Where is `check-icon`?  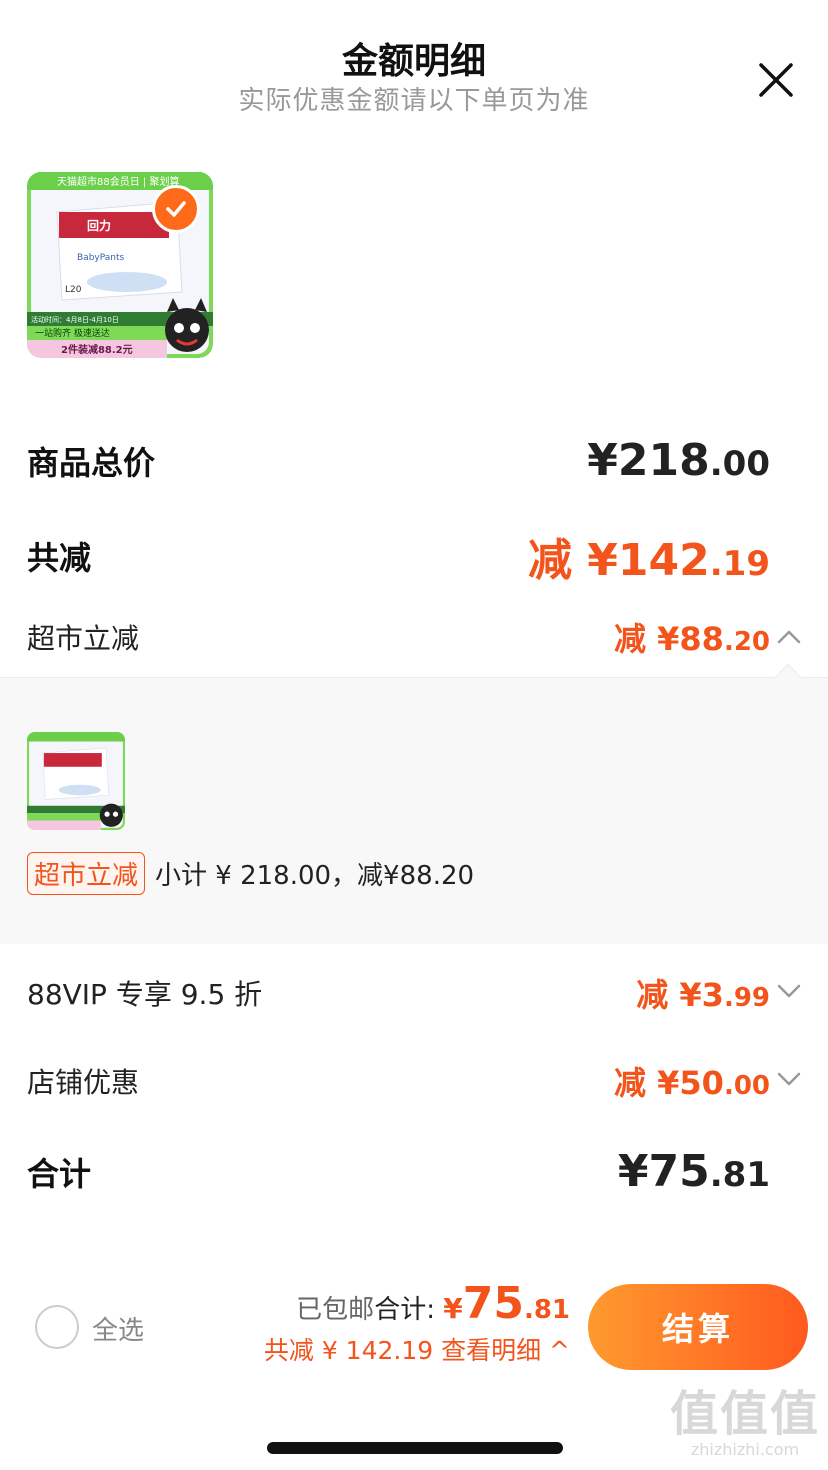 check-icon is located at coordinates (176, 209).